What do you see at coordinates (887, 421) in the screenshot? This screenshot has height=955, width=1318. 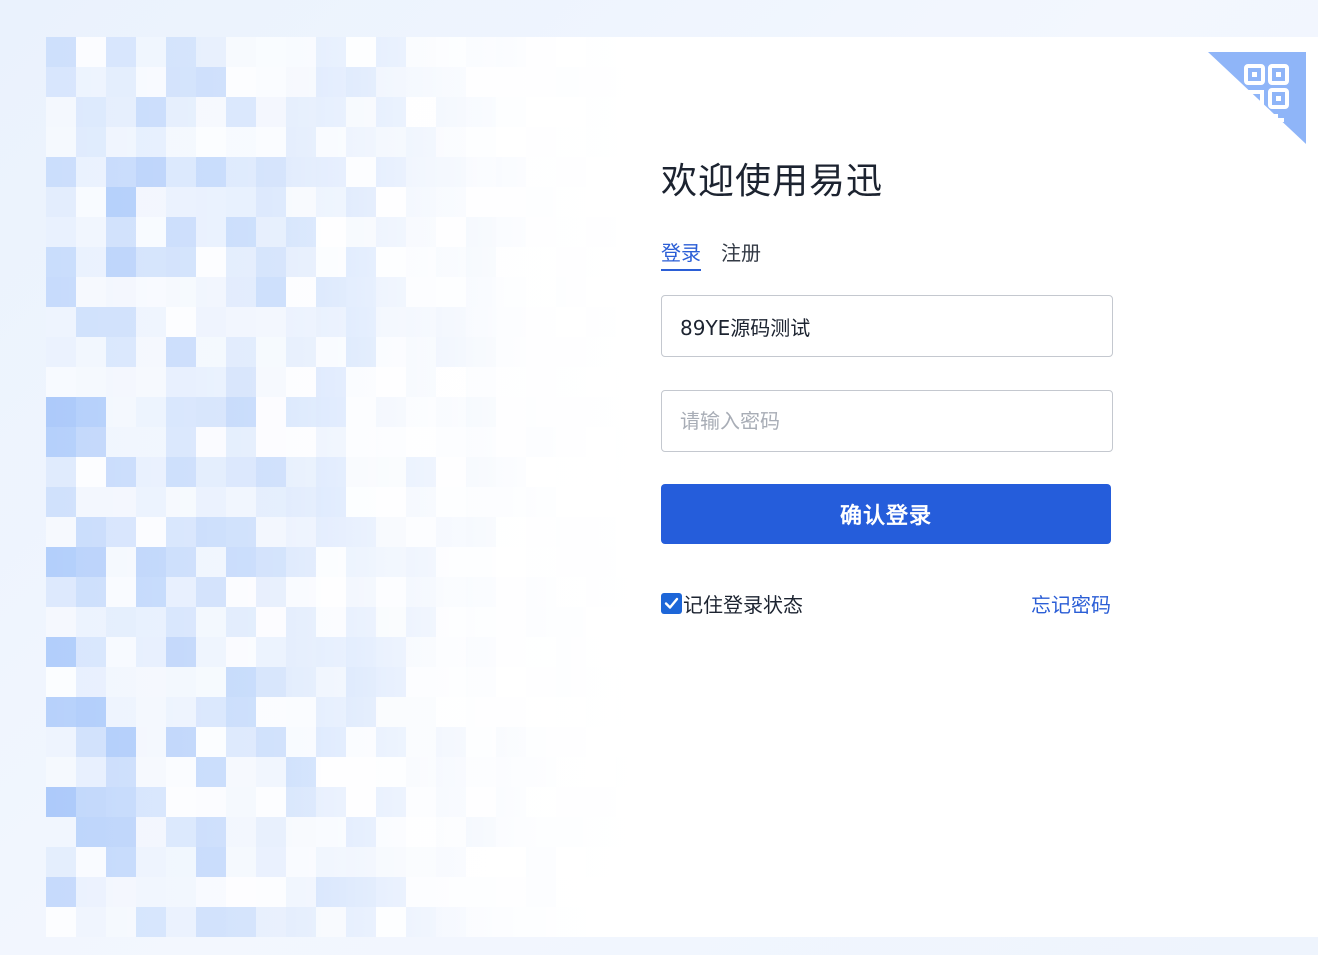 I see `password-input` at bounding box center [887, 421].